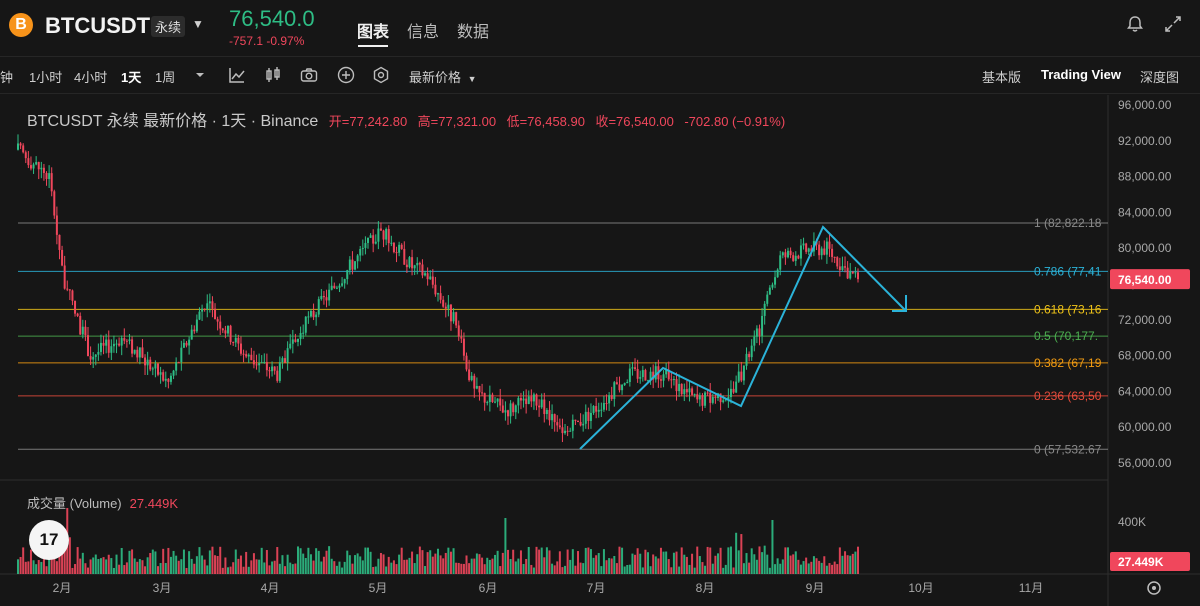 The image size is (1200, 606). Describe the element at coordinates (6, 76) in the screenshot. I see `timeframe-minutes: 钟` at that location.